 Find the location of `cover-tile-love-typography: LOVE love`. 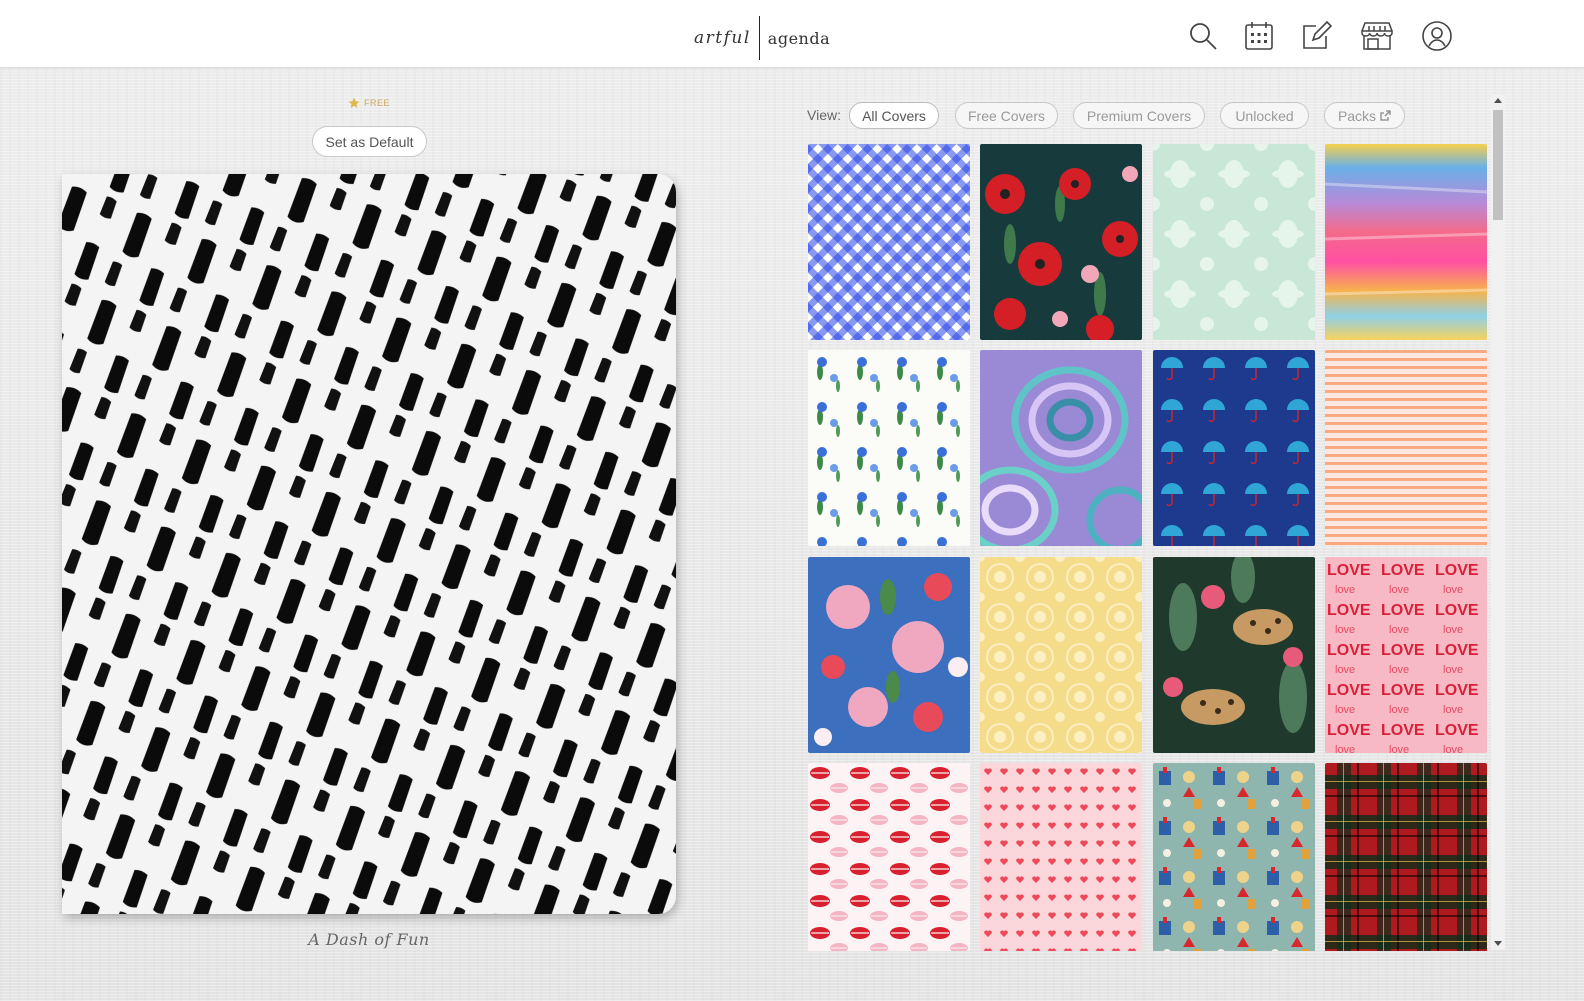

cover-tile-love-typography: LOVE love is located at coordinates (1406, 655).